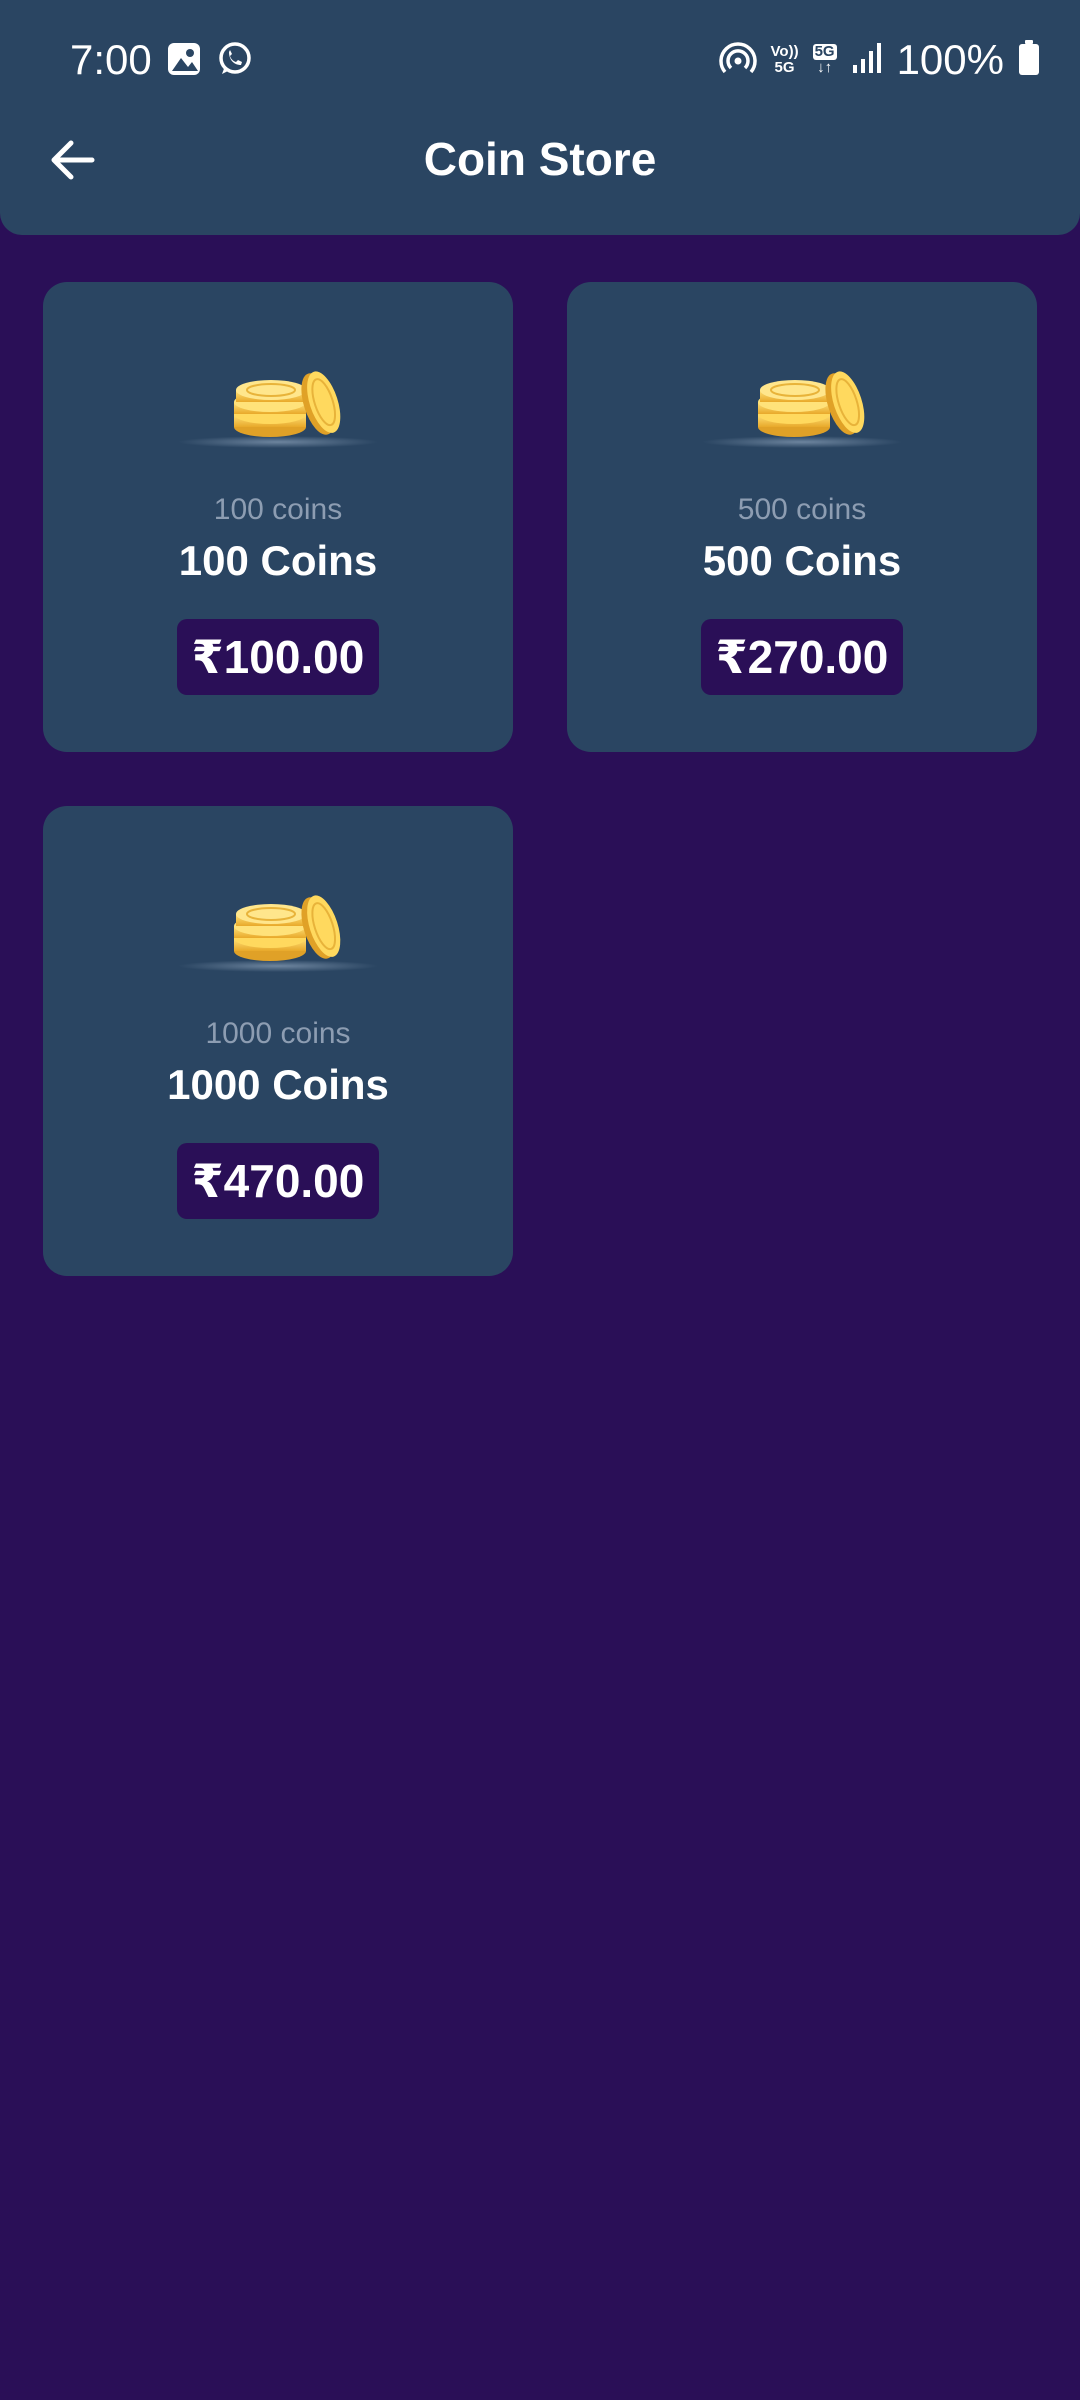  I want to click on status-system-icons: Vo)) 5G 5G ↓↑ 100%, so click(879, 60).